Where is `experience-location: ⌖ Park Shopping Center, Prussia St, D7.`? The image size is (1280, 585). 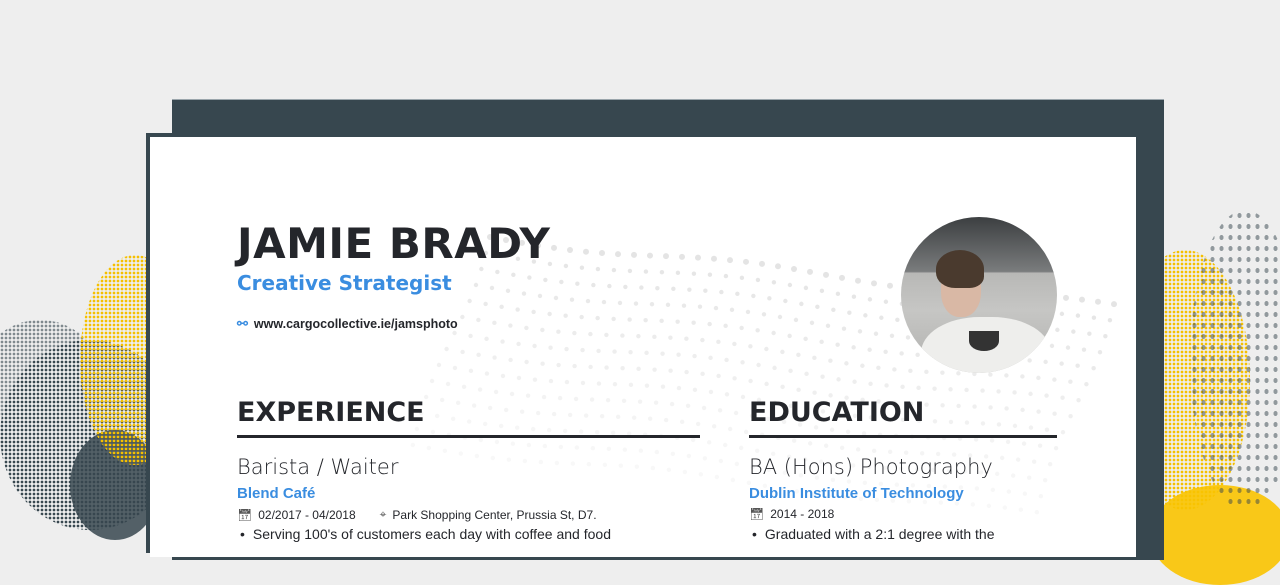
experience-location: ⌖ Park Shopping Center, Prussia St, D7. is located at coordinates (488, 514).